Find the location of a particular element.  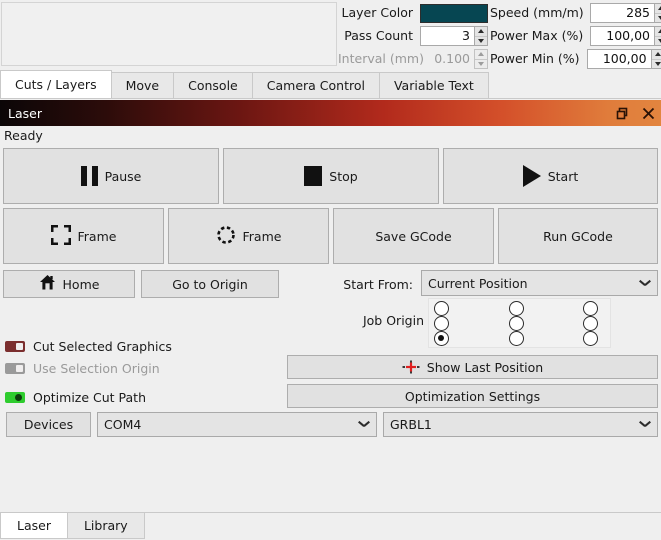

job-origin-radio-bottom-right is located at coordinates (590, 338).